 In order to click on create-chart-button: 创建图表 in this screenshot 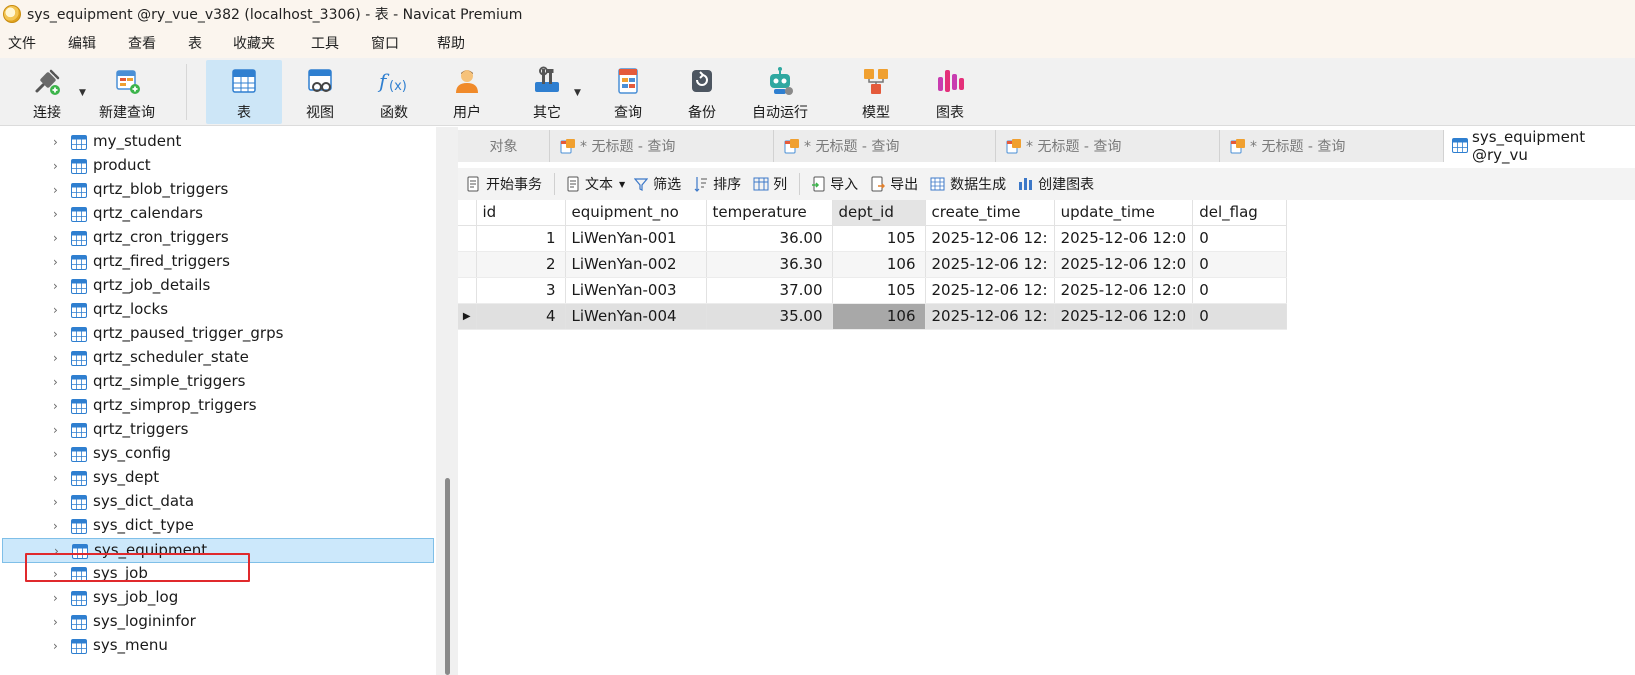, I will do `click(1056, 184)`.